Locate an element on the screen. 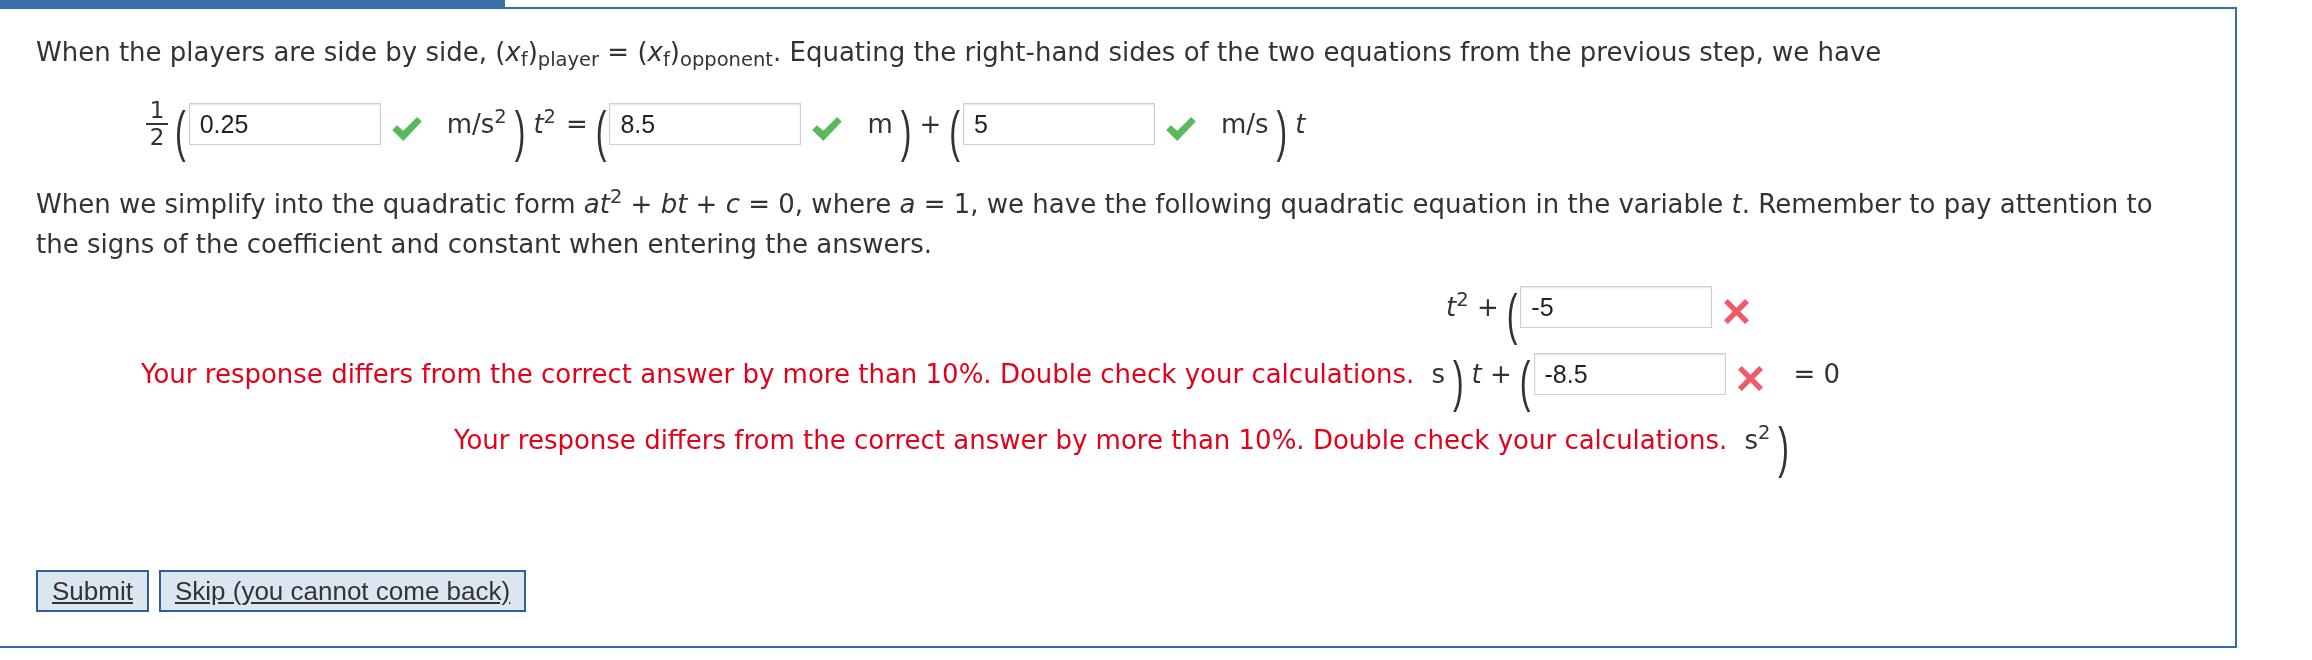  math-text: t$^{2}$ + is located at coordinates (1472, 305).